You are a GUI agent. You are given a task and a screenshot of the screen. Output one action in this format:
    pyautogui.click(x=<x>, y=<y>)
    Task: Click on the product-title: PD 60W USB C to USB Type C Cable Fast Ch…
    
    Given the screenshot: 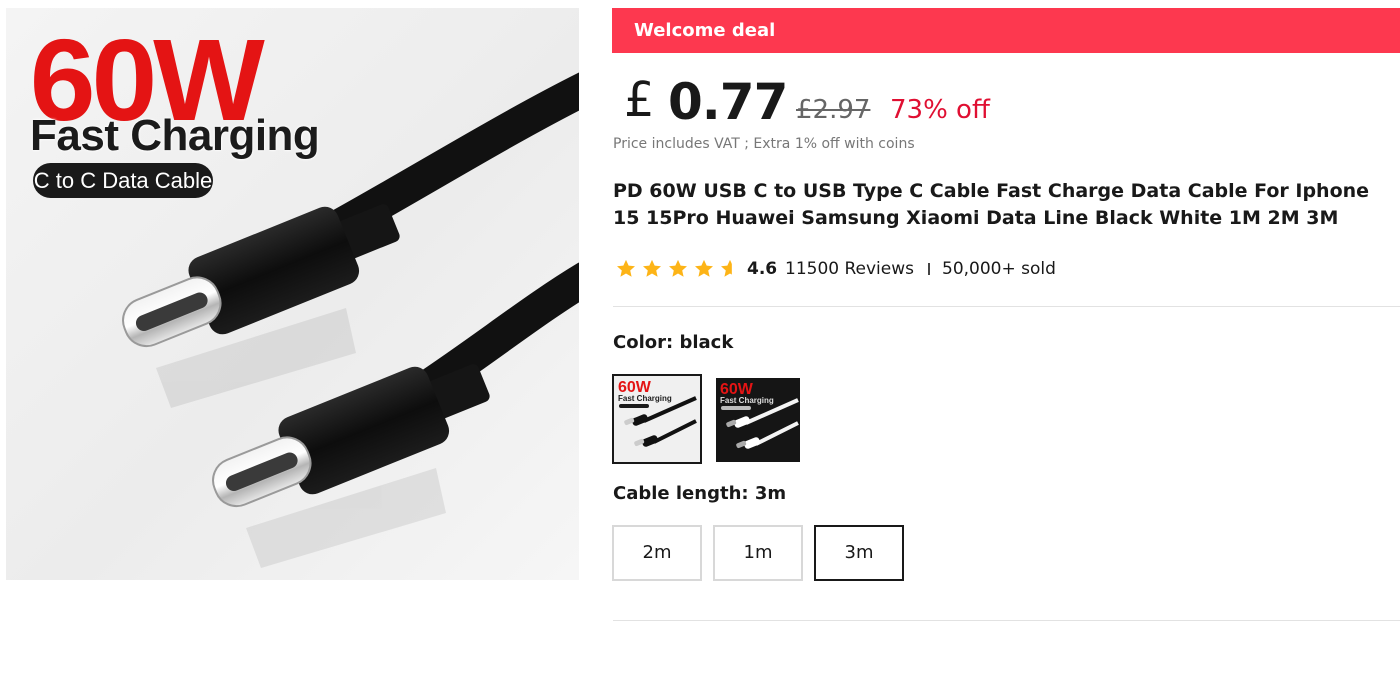 What is the action you would take?
    pyautogui.click(x=991, y=204)
    